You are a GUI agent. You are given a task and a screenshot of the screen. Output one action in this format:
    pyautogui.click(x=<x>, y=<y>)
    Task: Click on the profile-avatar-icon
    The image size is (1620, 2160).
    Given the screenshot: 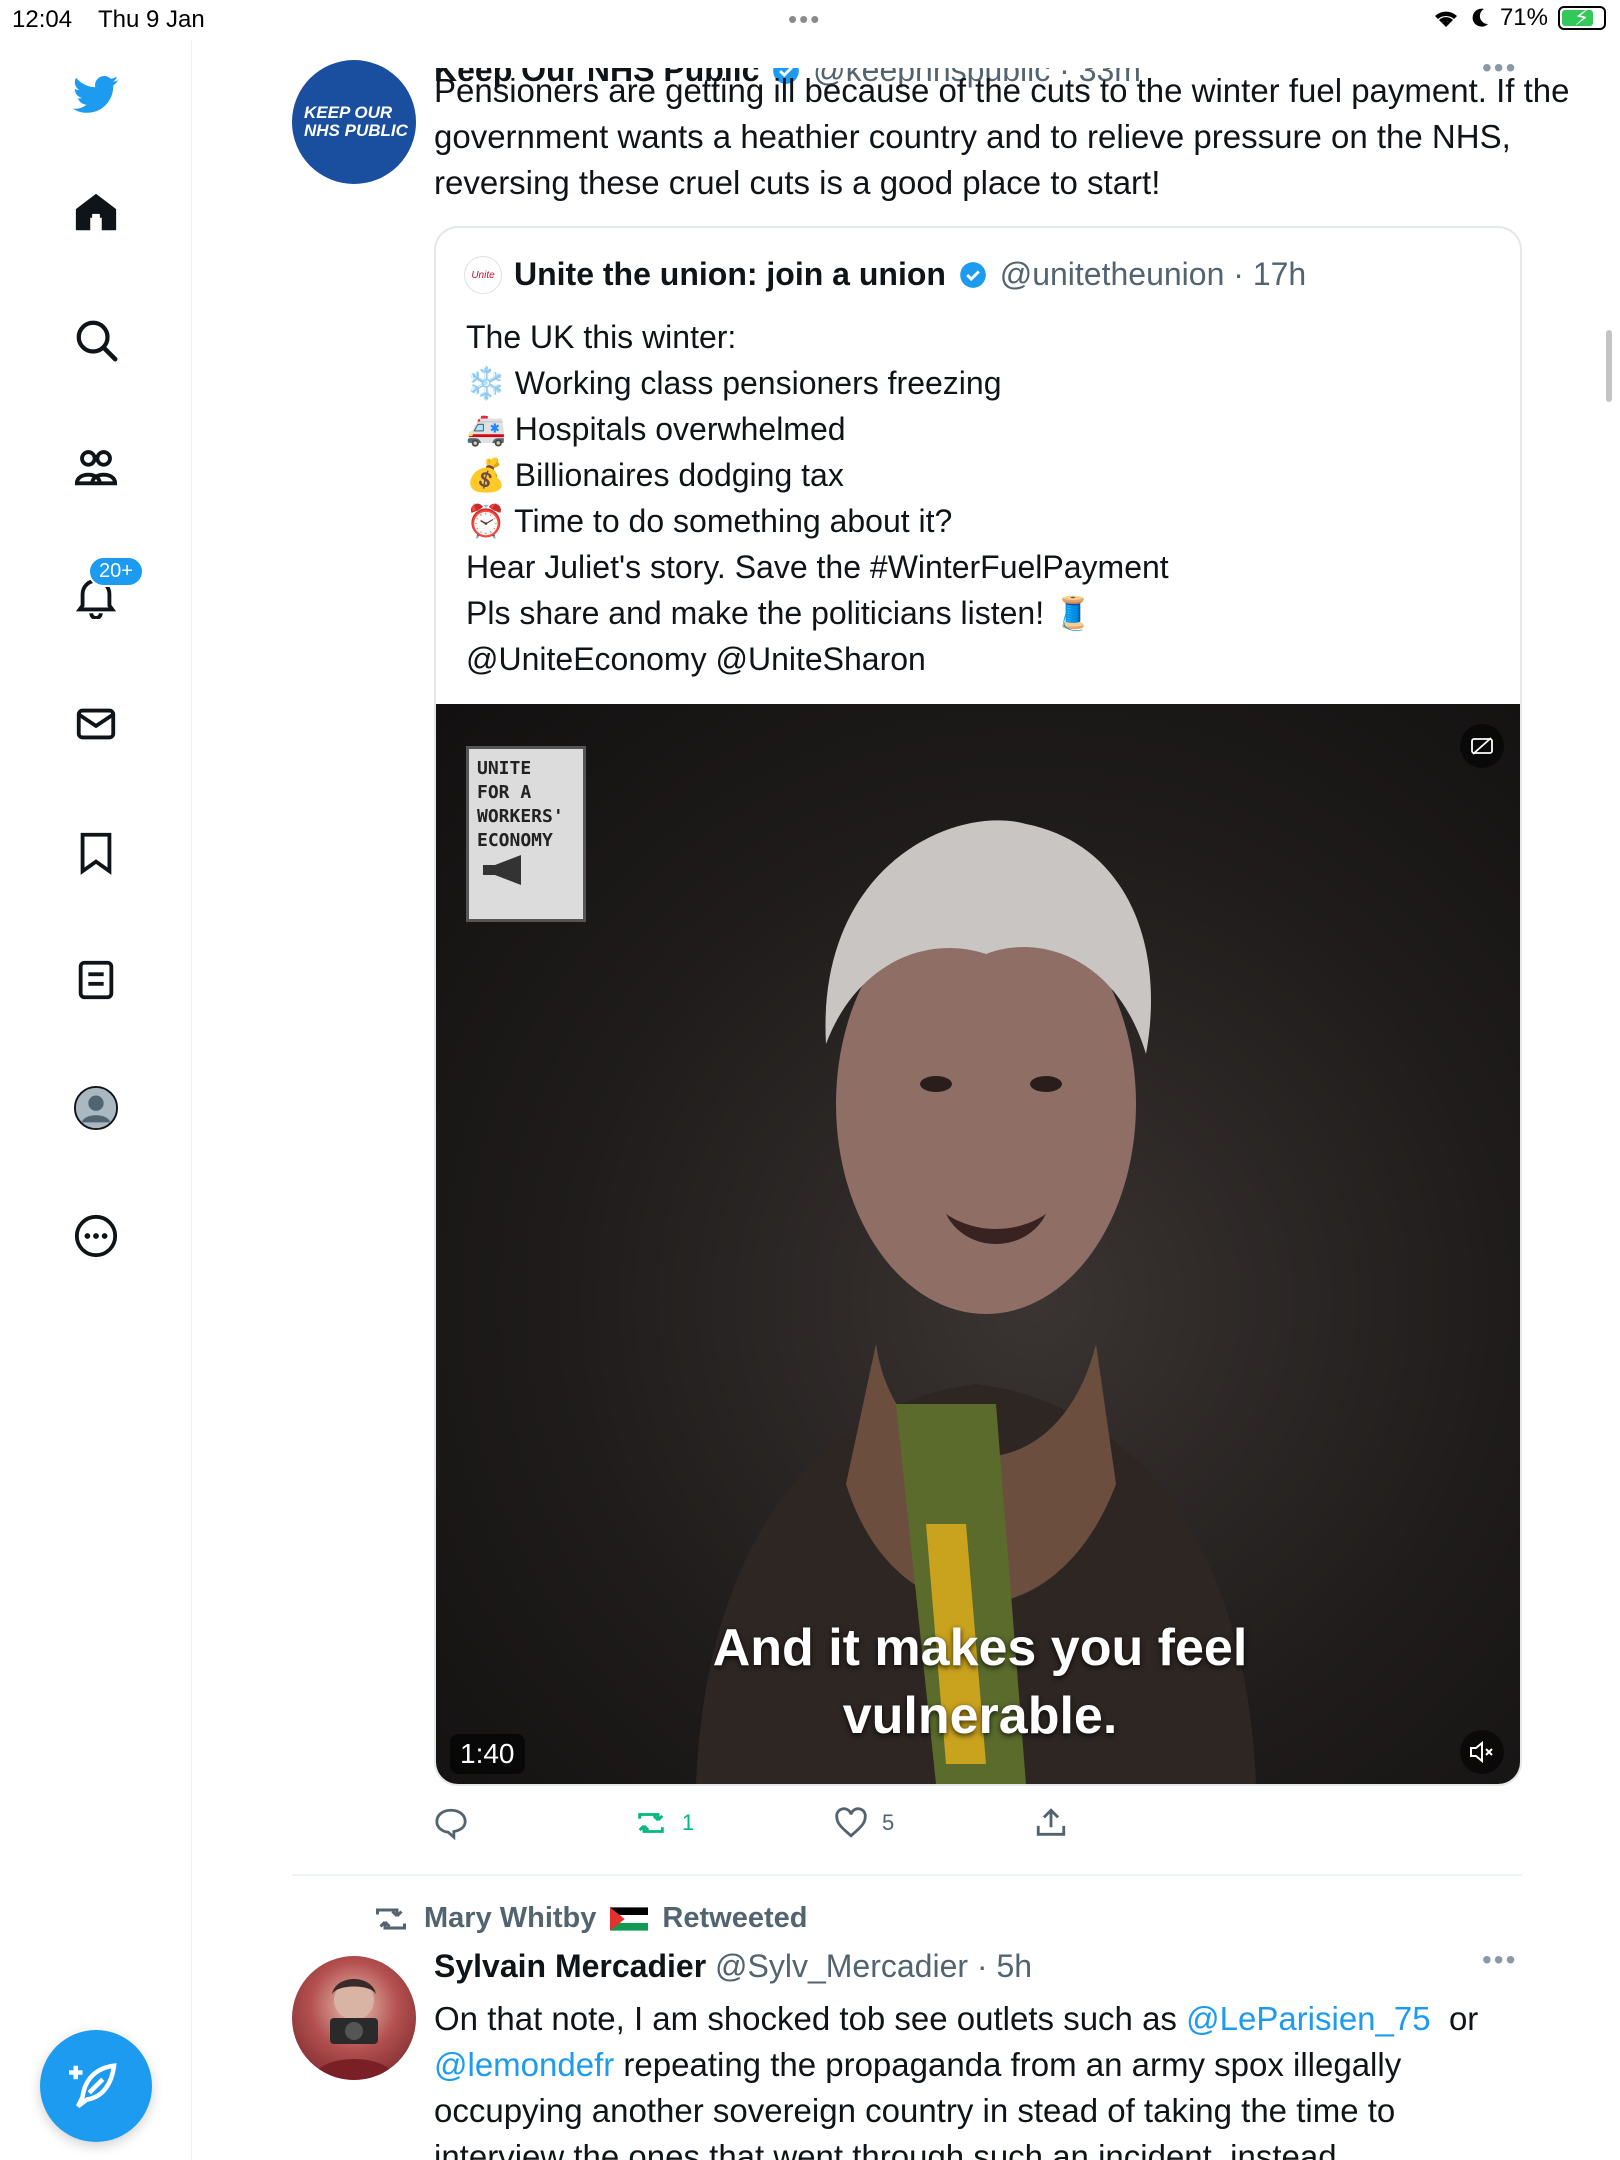 What is the action you would take?
    pyautogui.click(x=96, y=1108)
    